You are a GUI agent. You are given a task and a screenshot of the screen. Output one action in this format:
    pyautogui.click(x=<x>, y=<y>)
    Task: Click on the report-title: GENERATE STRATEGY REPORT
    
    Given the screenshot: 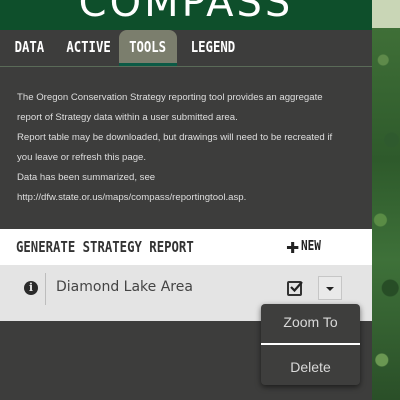 What is the action you would take?
    pyautogui.click(x=105, y=247)
    